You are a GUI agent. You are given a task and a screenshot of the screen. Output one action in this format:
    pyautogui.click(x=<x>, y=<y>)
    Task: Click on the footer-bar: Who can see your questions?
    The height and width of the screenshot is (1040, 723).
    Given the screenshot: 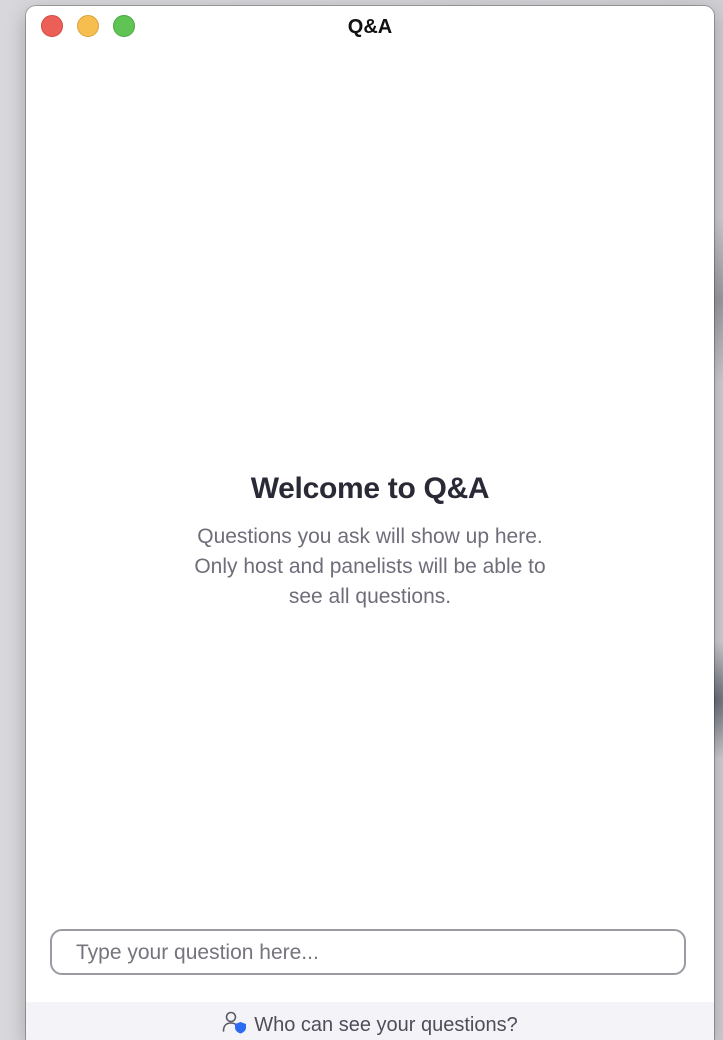 What is the action you would take?
    pyautogui.click(x=370, y=1021)
    